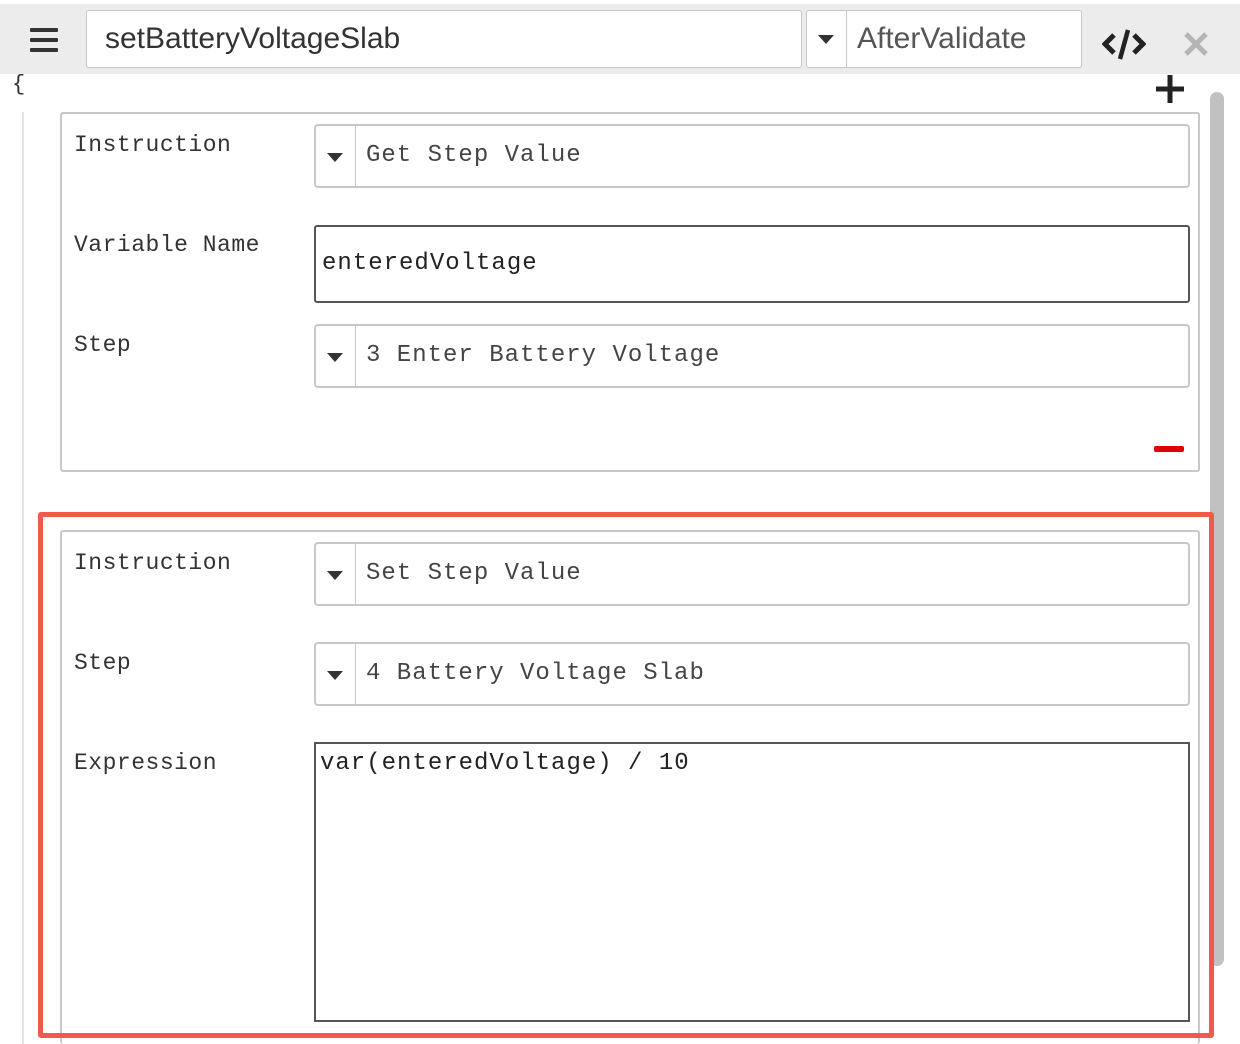 The width and height of the screenshot is (1240, 1044). I want to click on rule-name-input: setBatteryVoltageSlab, so click(444, 39).